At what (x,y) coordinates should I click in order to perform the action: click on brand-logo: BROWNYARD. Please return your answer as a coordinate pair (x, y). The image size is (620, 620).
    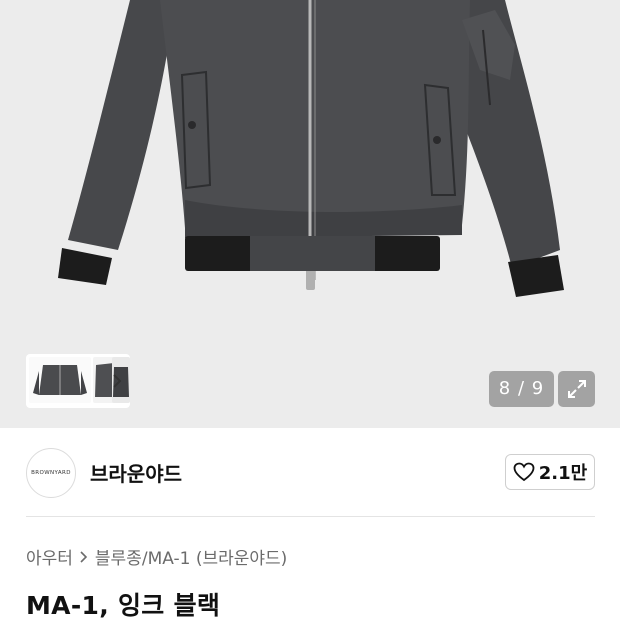
    Looking at the image, I should click on (51, 473).